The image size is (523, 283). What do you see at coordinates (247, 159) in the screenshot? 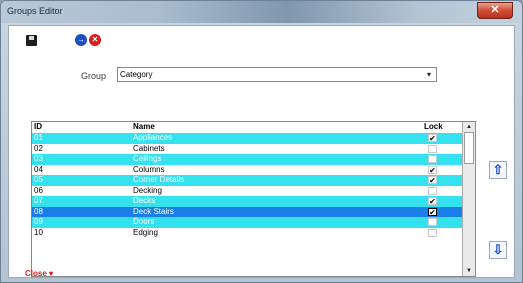
I see `table-row: 03 Ceilings` at bounding box center [247, 159].